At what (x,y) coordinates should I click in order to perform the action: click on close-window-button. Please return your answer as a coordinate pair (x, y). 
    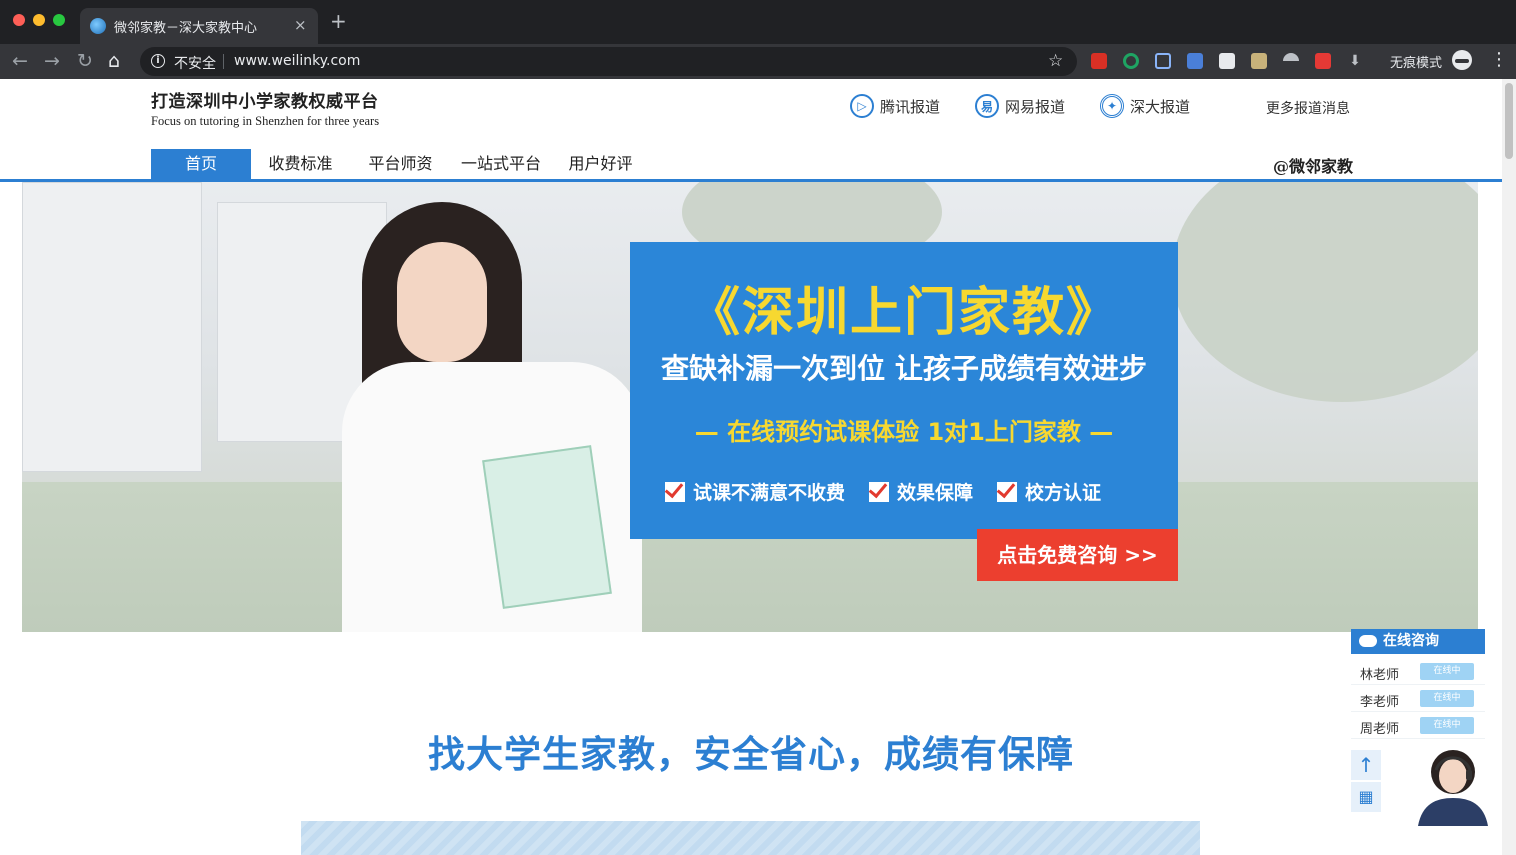
    Looking at the image, I should click on (19, 20).